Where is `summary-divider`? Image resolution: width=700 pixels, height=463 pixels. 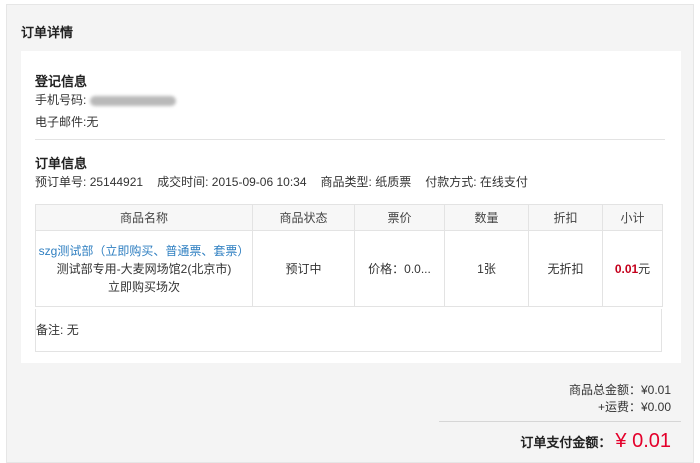 summary-divider is located at coordinates (560, 421).